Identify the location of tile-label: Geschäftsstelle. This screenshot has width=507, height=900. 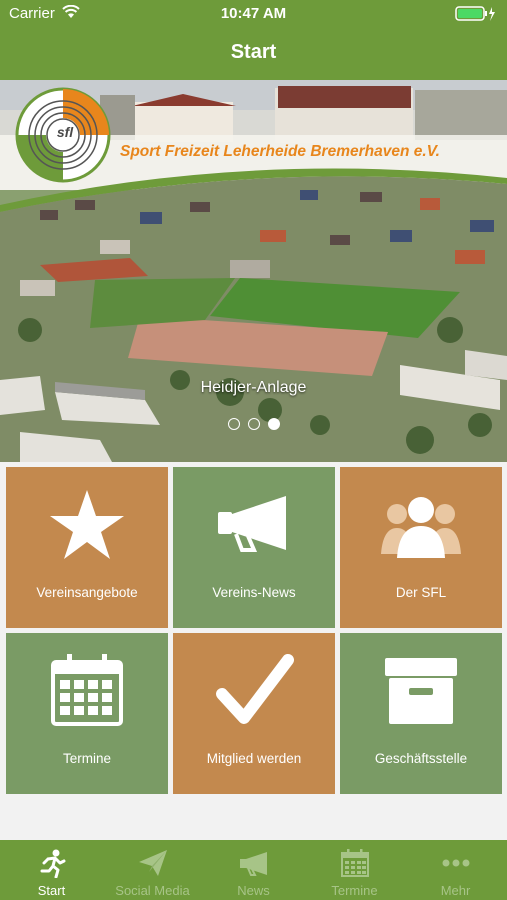
(421, 758).